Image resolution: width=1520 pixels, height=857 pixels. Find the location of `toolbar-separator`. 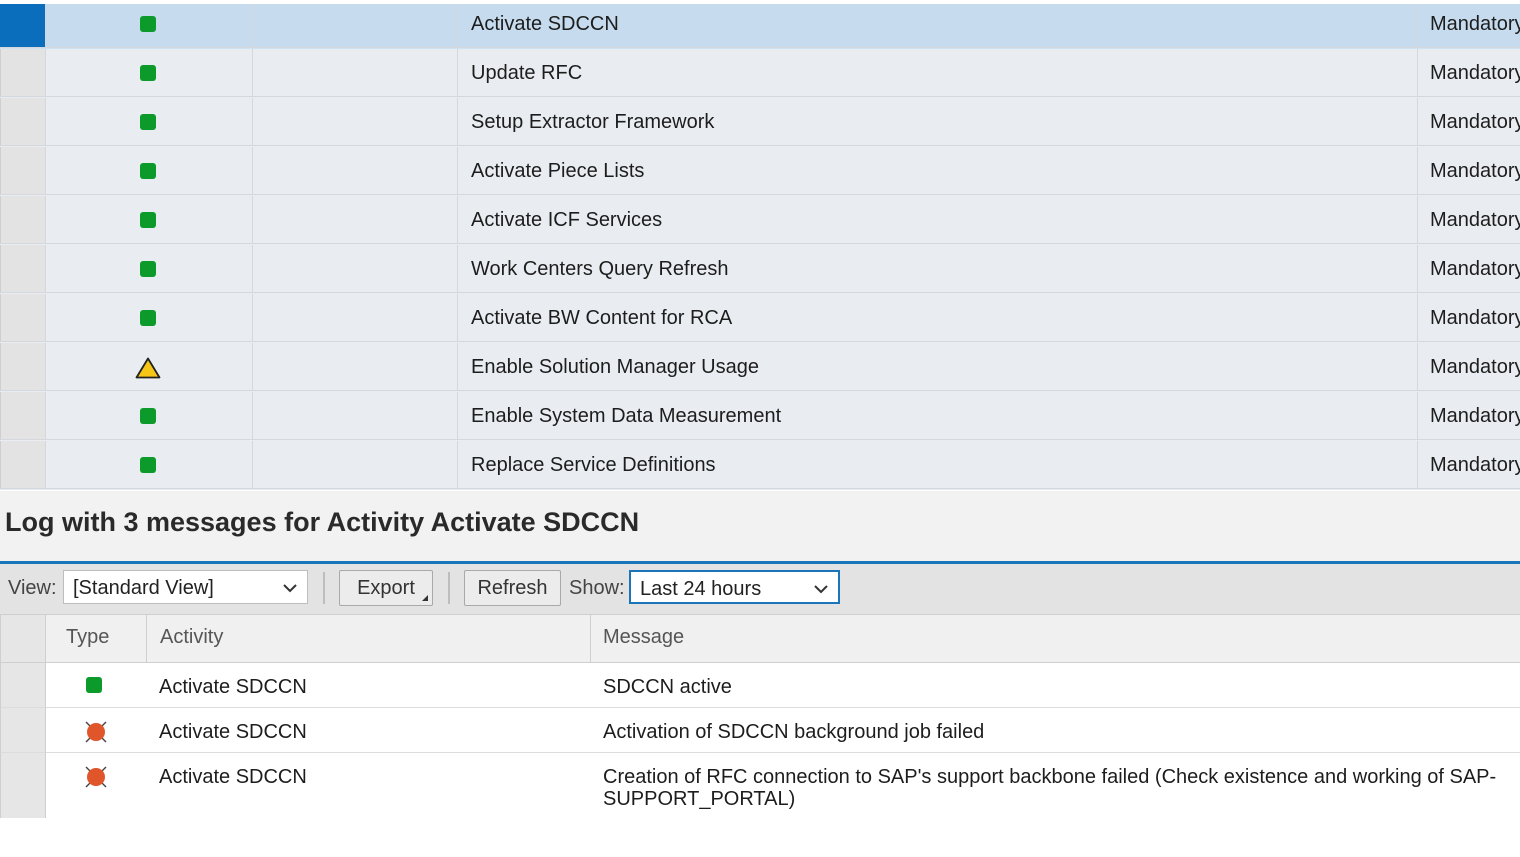

toolbar-separator is located at coordinates (449, 588).